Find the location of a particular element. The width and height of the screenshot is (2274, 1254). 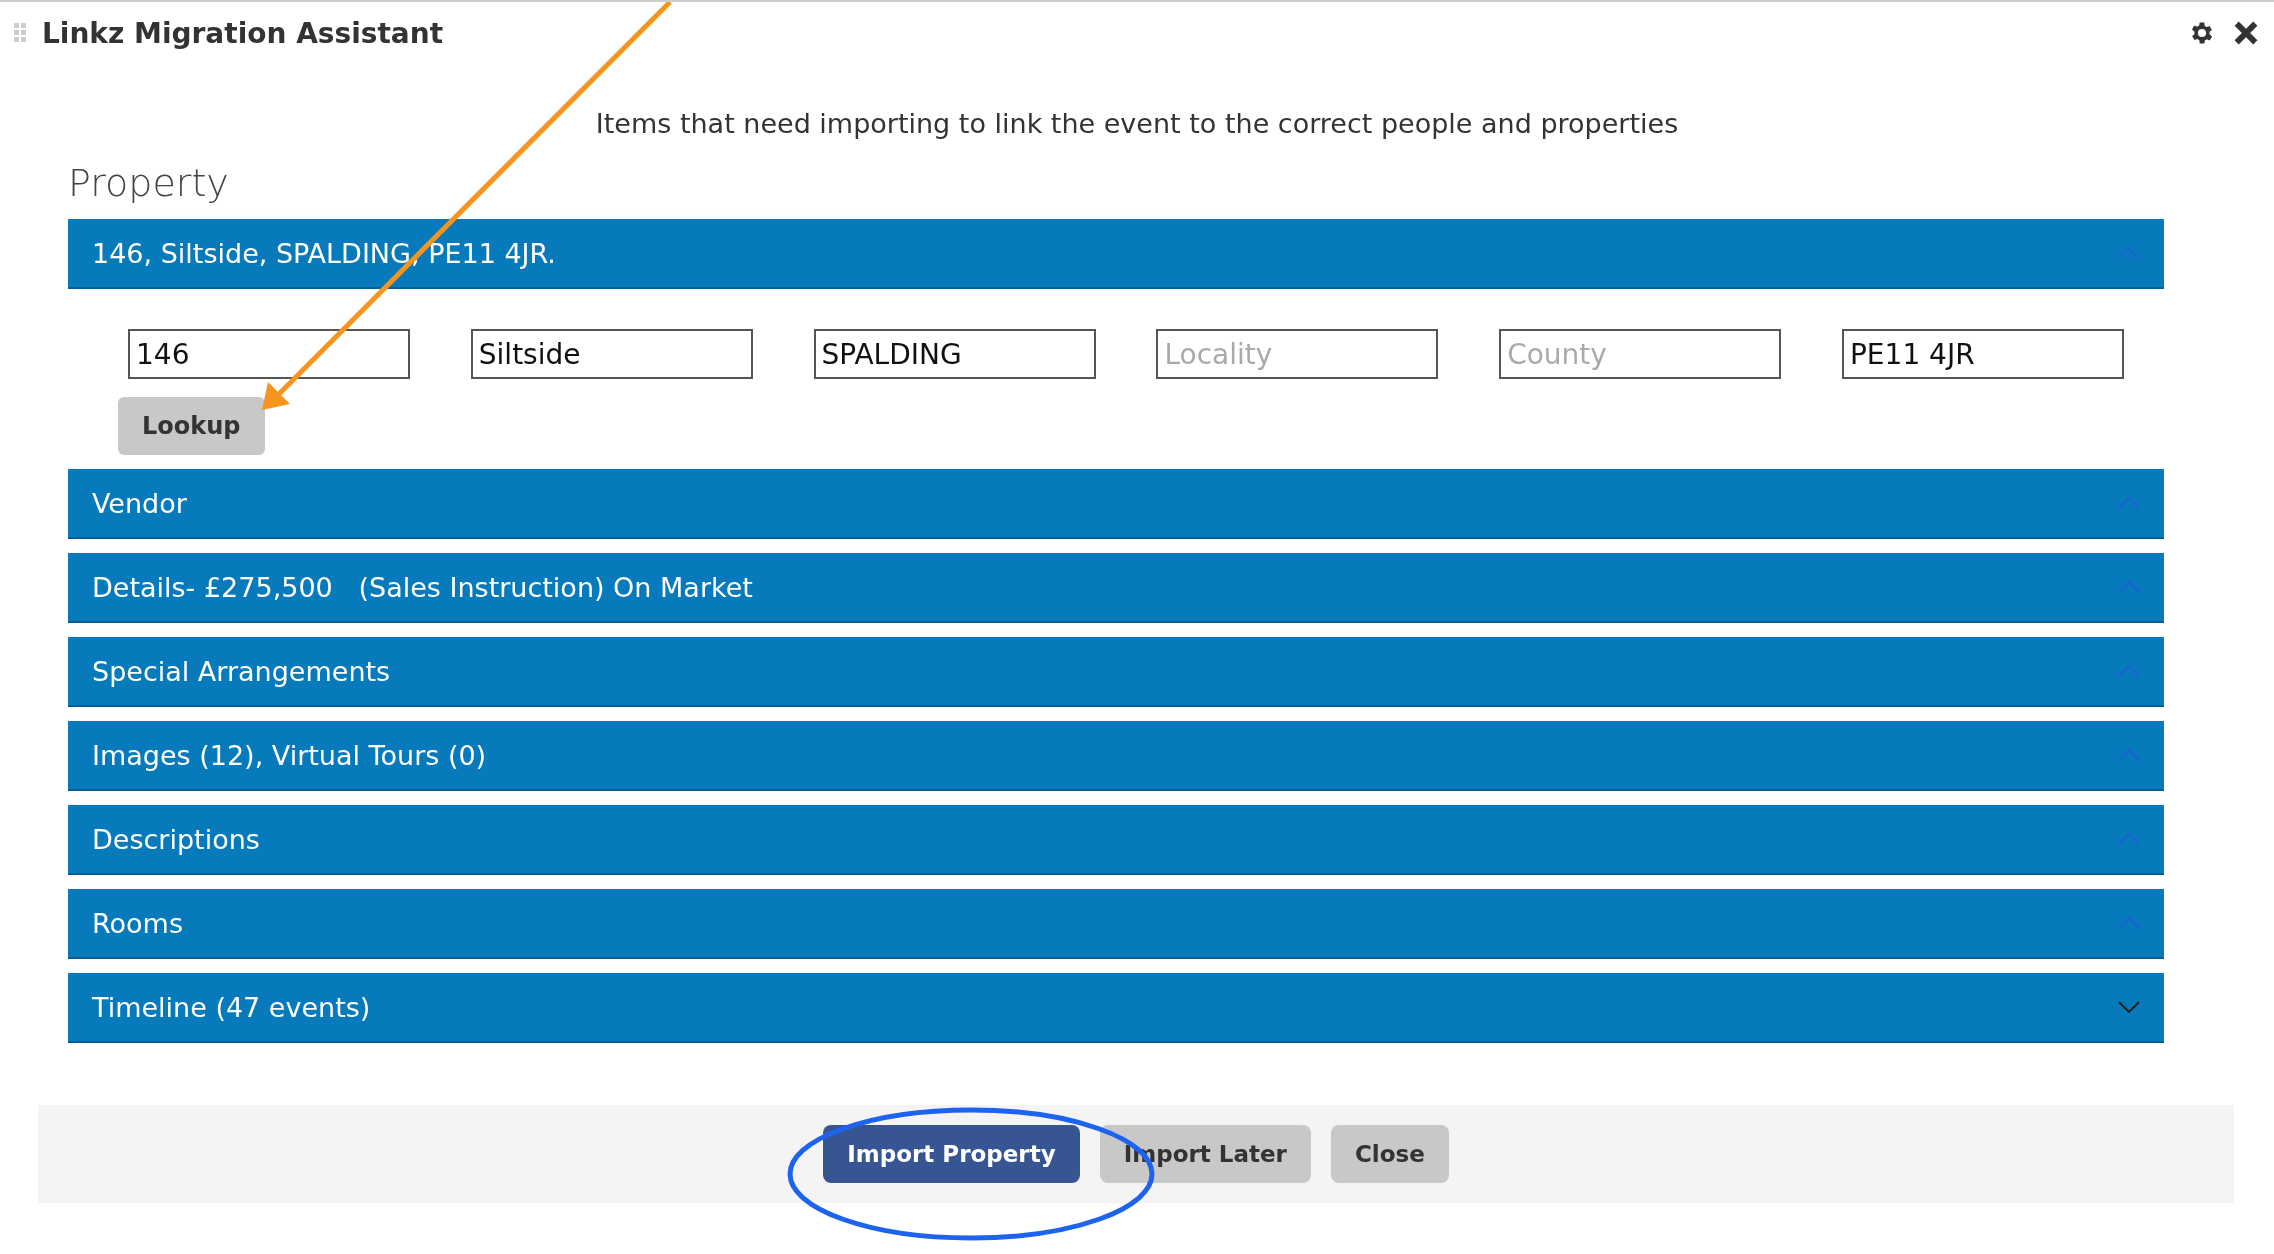

window-title: Linkz Migration Assistant is located at coordinates (243, 33).